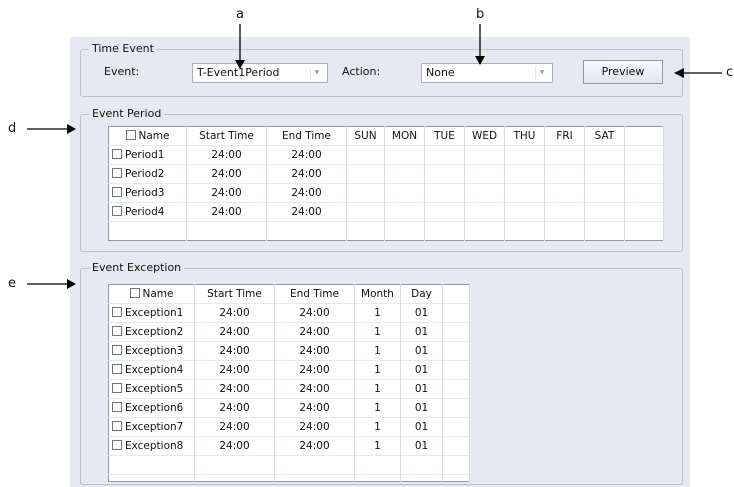 This screenshot has width=734, height=487. I want to click on column-header: SAT, so click(604, 136).